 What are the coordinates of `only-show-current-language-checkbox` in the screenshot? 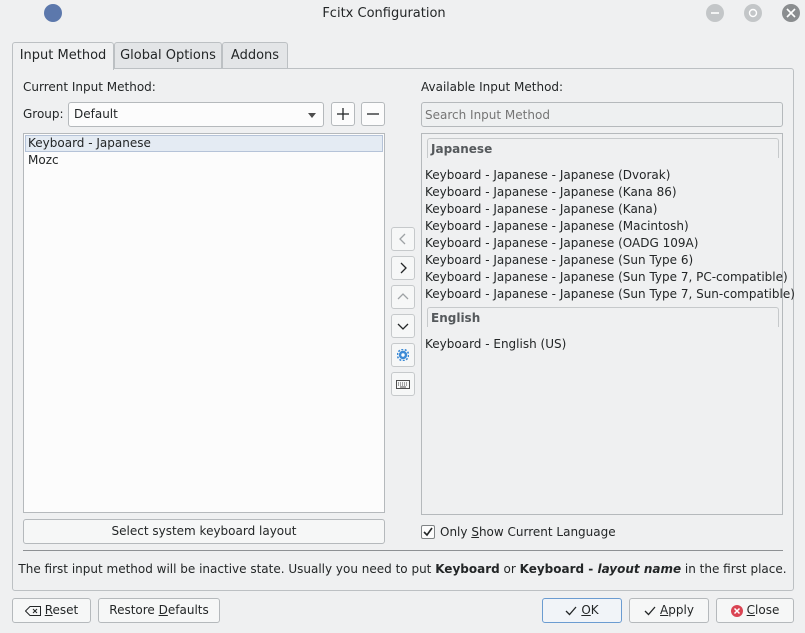 It's located at (428, 532).